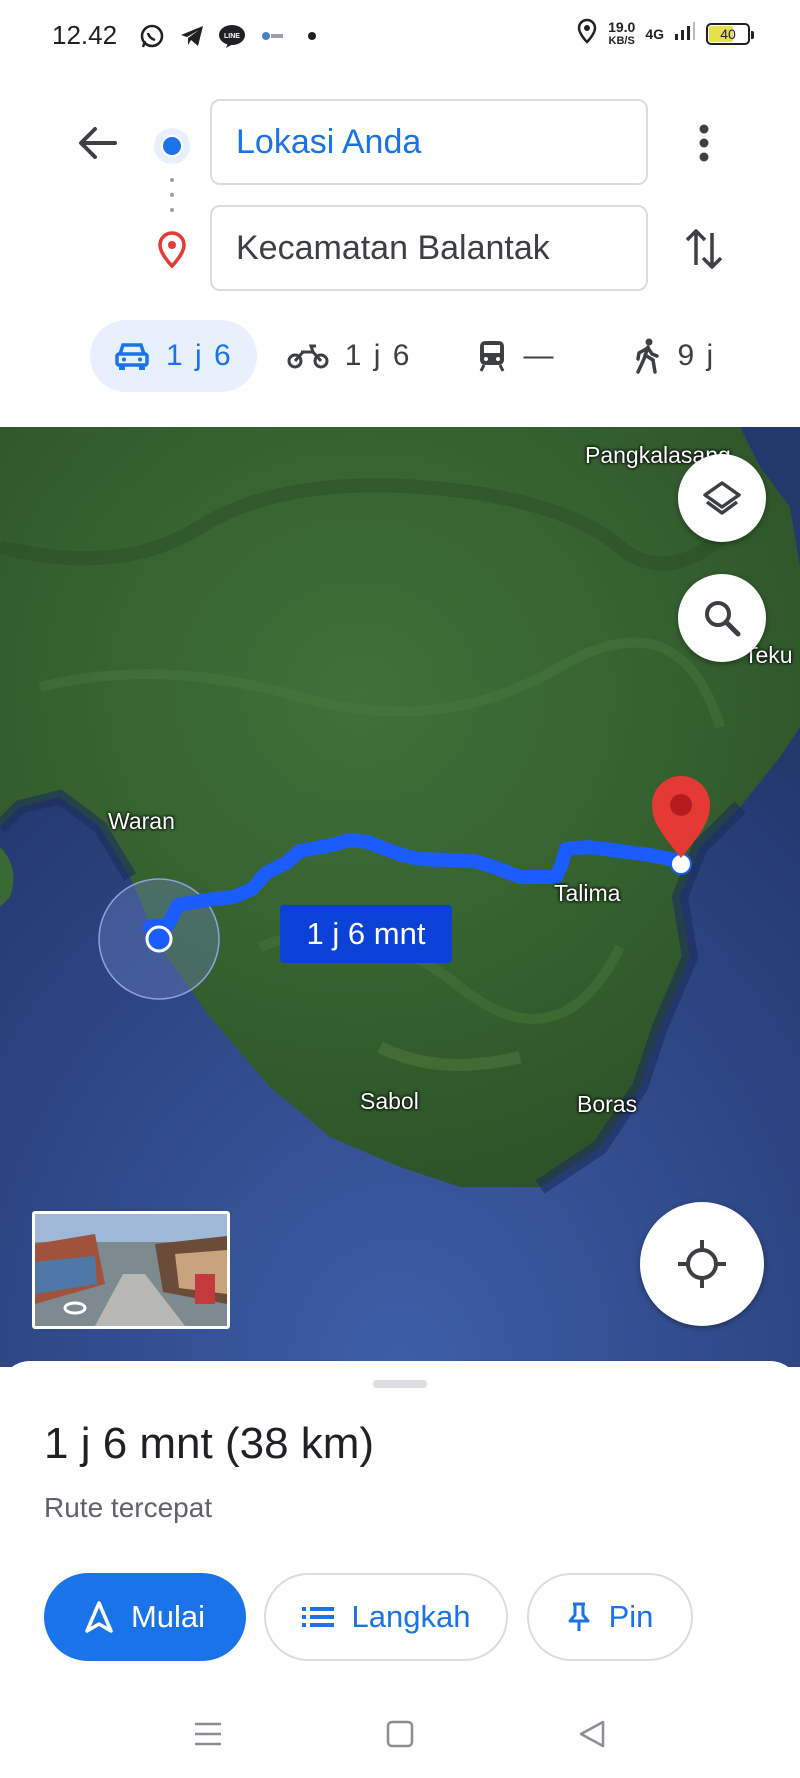  What do you see at coordinates (389, 1101) in the screenshot?
I see `map-label-sabol: Sabol` at bounding box center [389, 1101].